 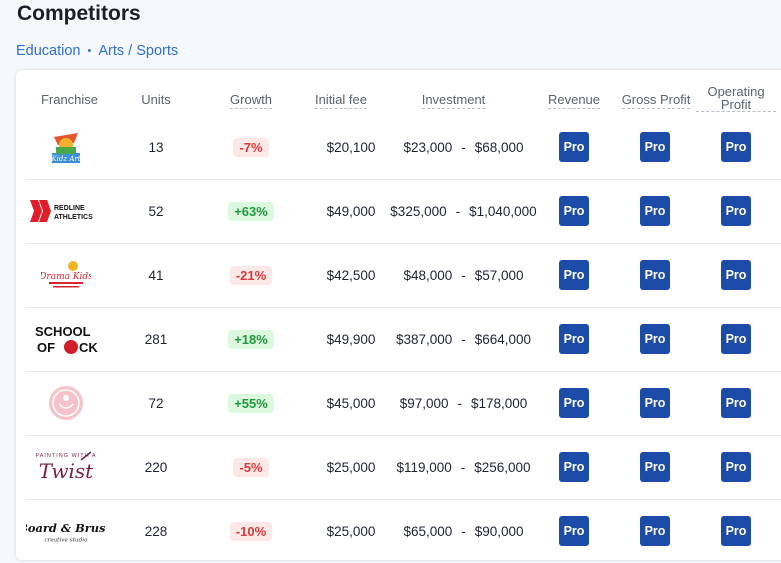 I want to click on page-title: Competitors, so click(x=79, y=13).